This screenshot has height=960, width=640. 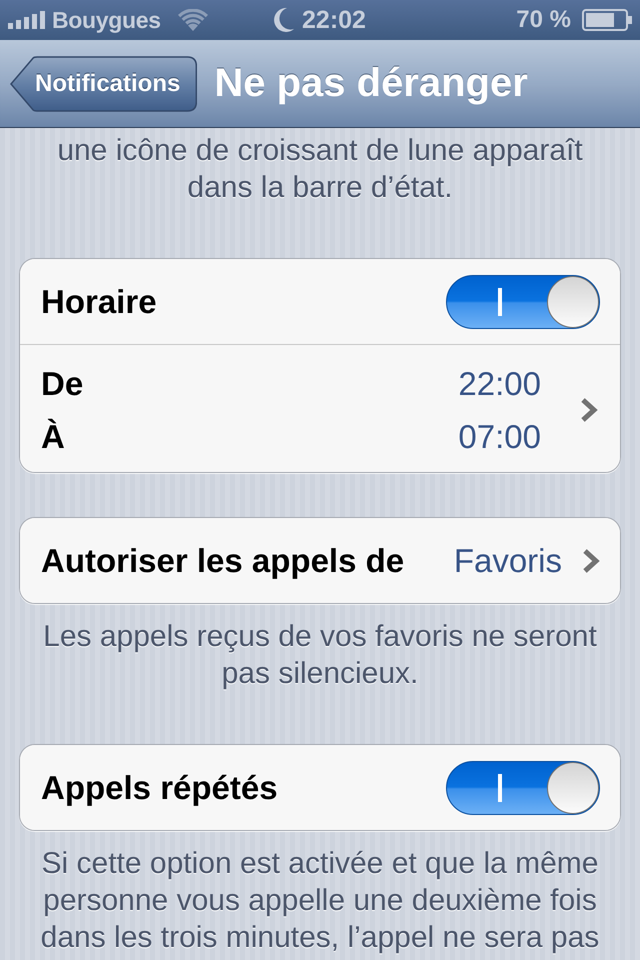 I want to click on section-footnote: Si cette option est activée et que la même personne vous appelle une deuxième fois dans les trois minutes, l’appel ne sera pas, so click(x=320, y=901).